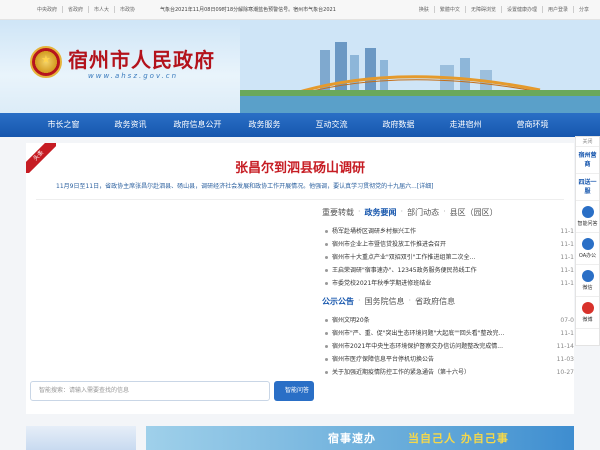 This screenshot has width=600, height=450. Describe the element at coordinates (387, 303) in the screenshot. I see `tab-state-council: 国务院信息` at that location.